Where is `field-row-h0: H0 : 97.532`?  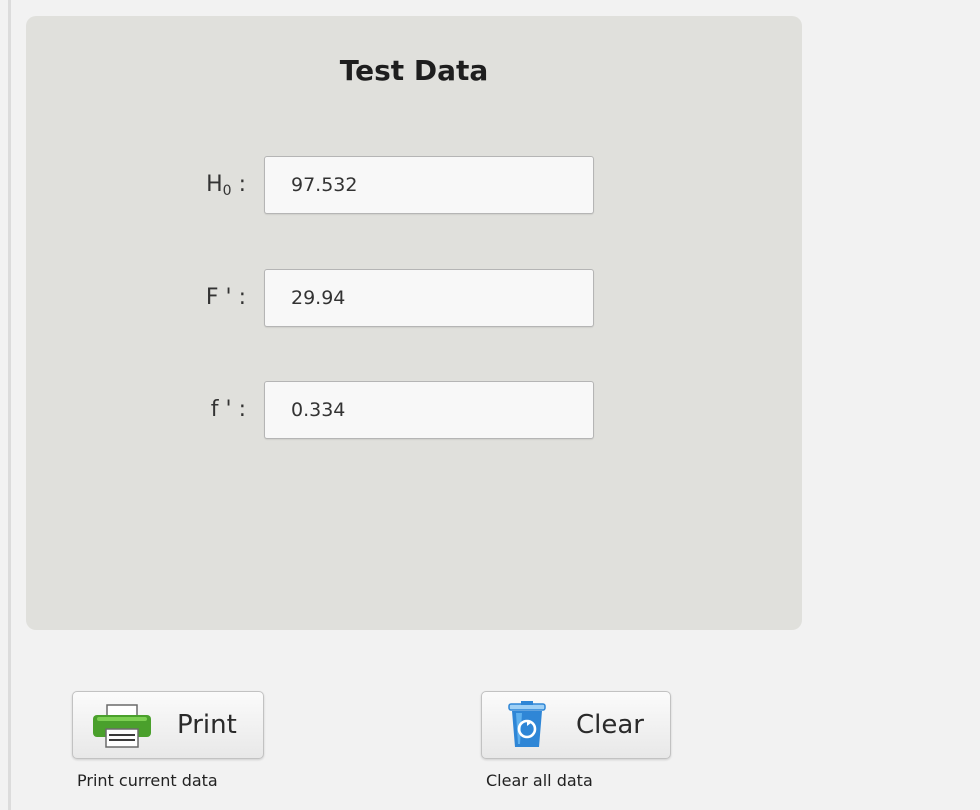
field-row-h0: H0 : 97.532 is located at coordinates (414, 185).